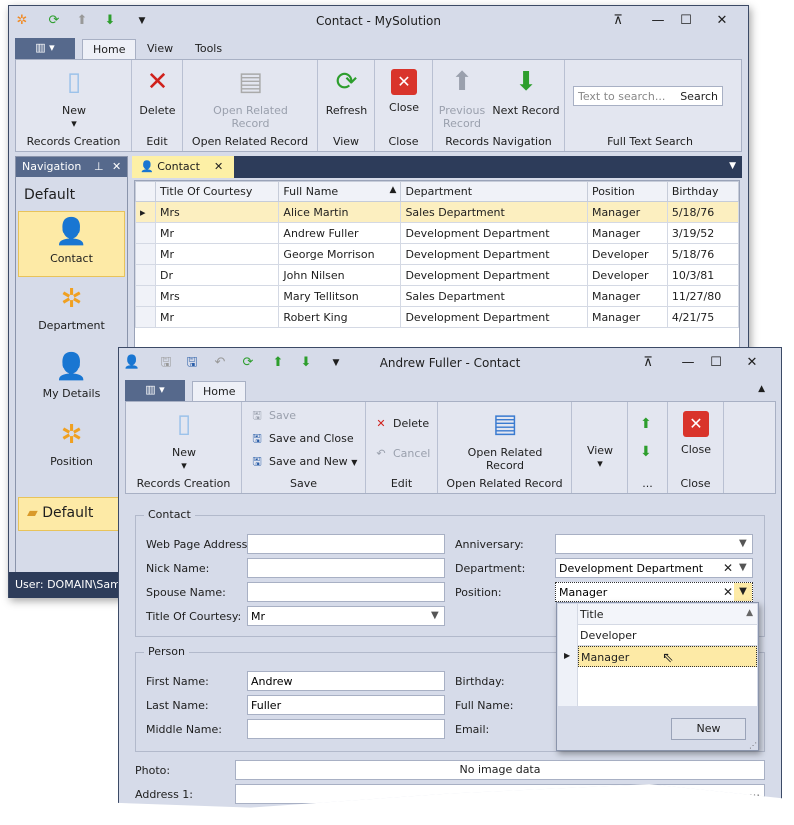 This screenshot has width=794, height=825. What do you see at coordinates (462, 98) in the screenshot?
I see `previous-record-button: ⬆ Previous Record` at bounding box center [462, 98].